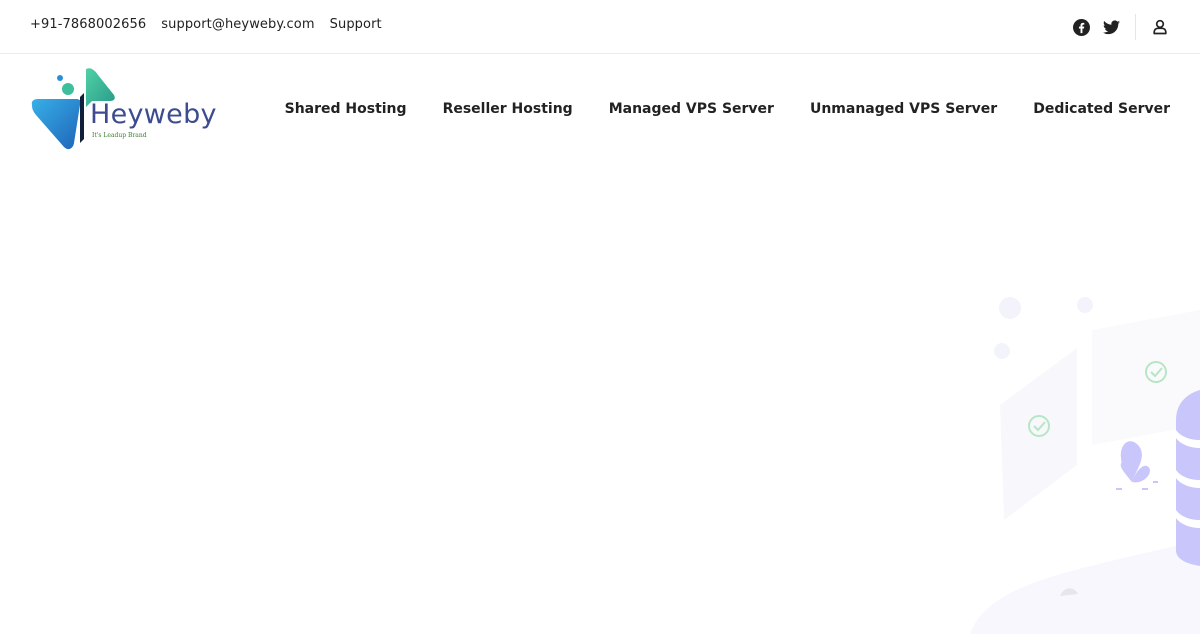  I want to click on nav-reseller-hosting: Reseller Hosting, so click(508, 109).